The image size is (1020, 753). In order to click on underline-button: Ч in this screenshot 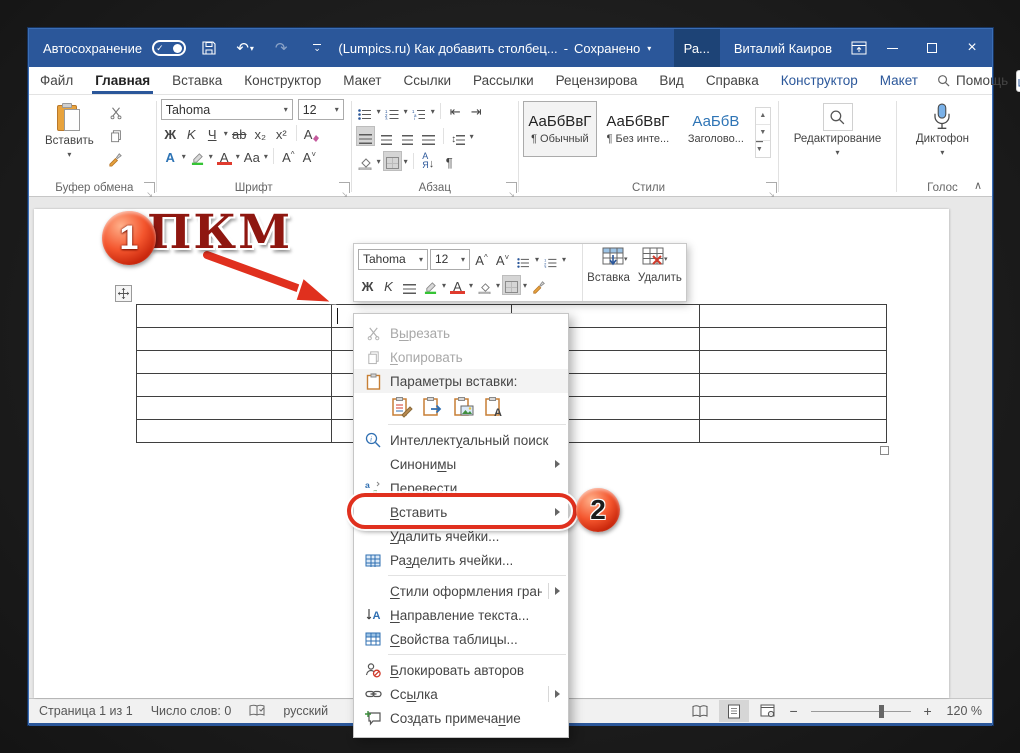, I will do `click(212, 133)`.